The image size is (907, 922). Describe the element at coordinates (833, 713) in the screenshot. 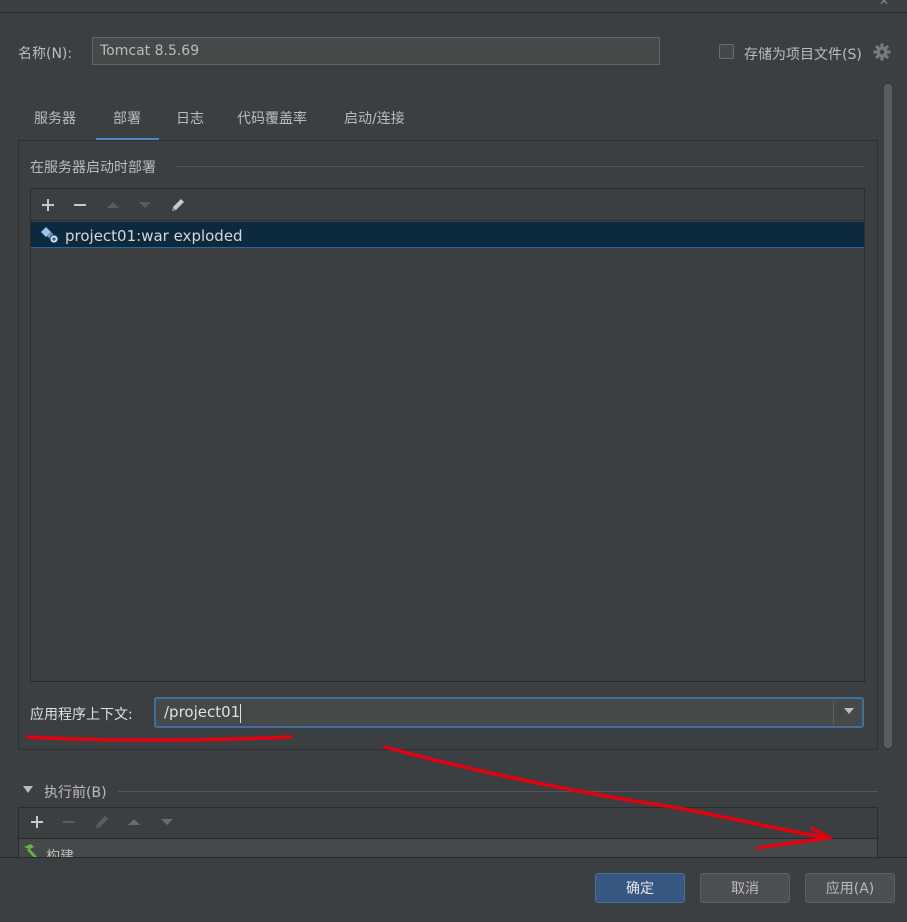

I see `combobox-divider` at that location.